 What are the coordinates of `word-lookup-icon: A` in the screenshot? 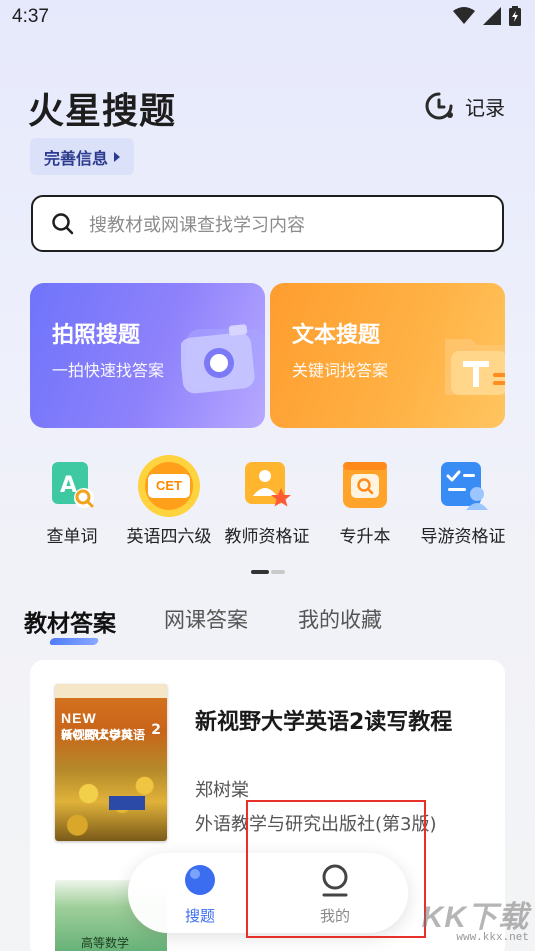 It's located at (72, 486).